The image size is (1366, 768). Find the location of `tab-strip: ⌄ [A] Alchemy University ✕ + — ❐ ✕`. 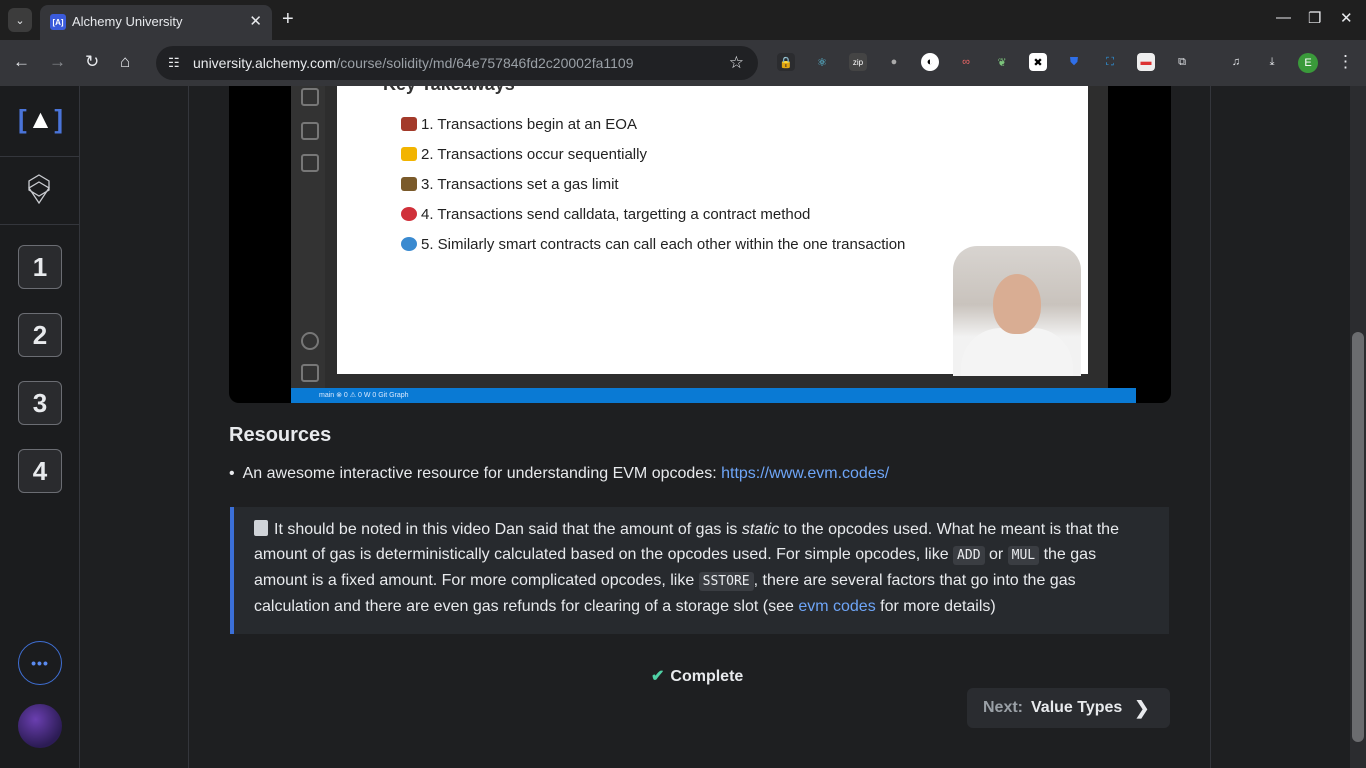

tab-strip: ⌄ [A] Alchemy University ✕ + — ❐ ✕ is located at coordinates (683, 20).